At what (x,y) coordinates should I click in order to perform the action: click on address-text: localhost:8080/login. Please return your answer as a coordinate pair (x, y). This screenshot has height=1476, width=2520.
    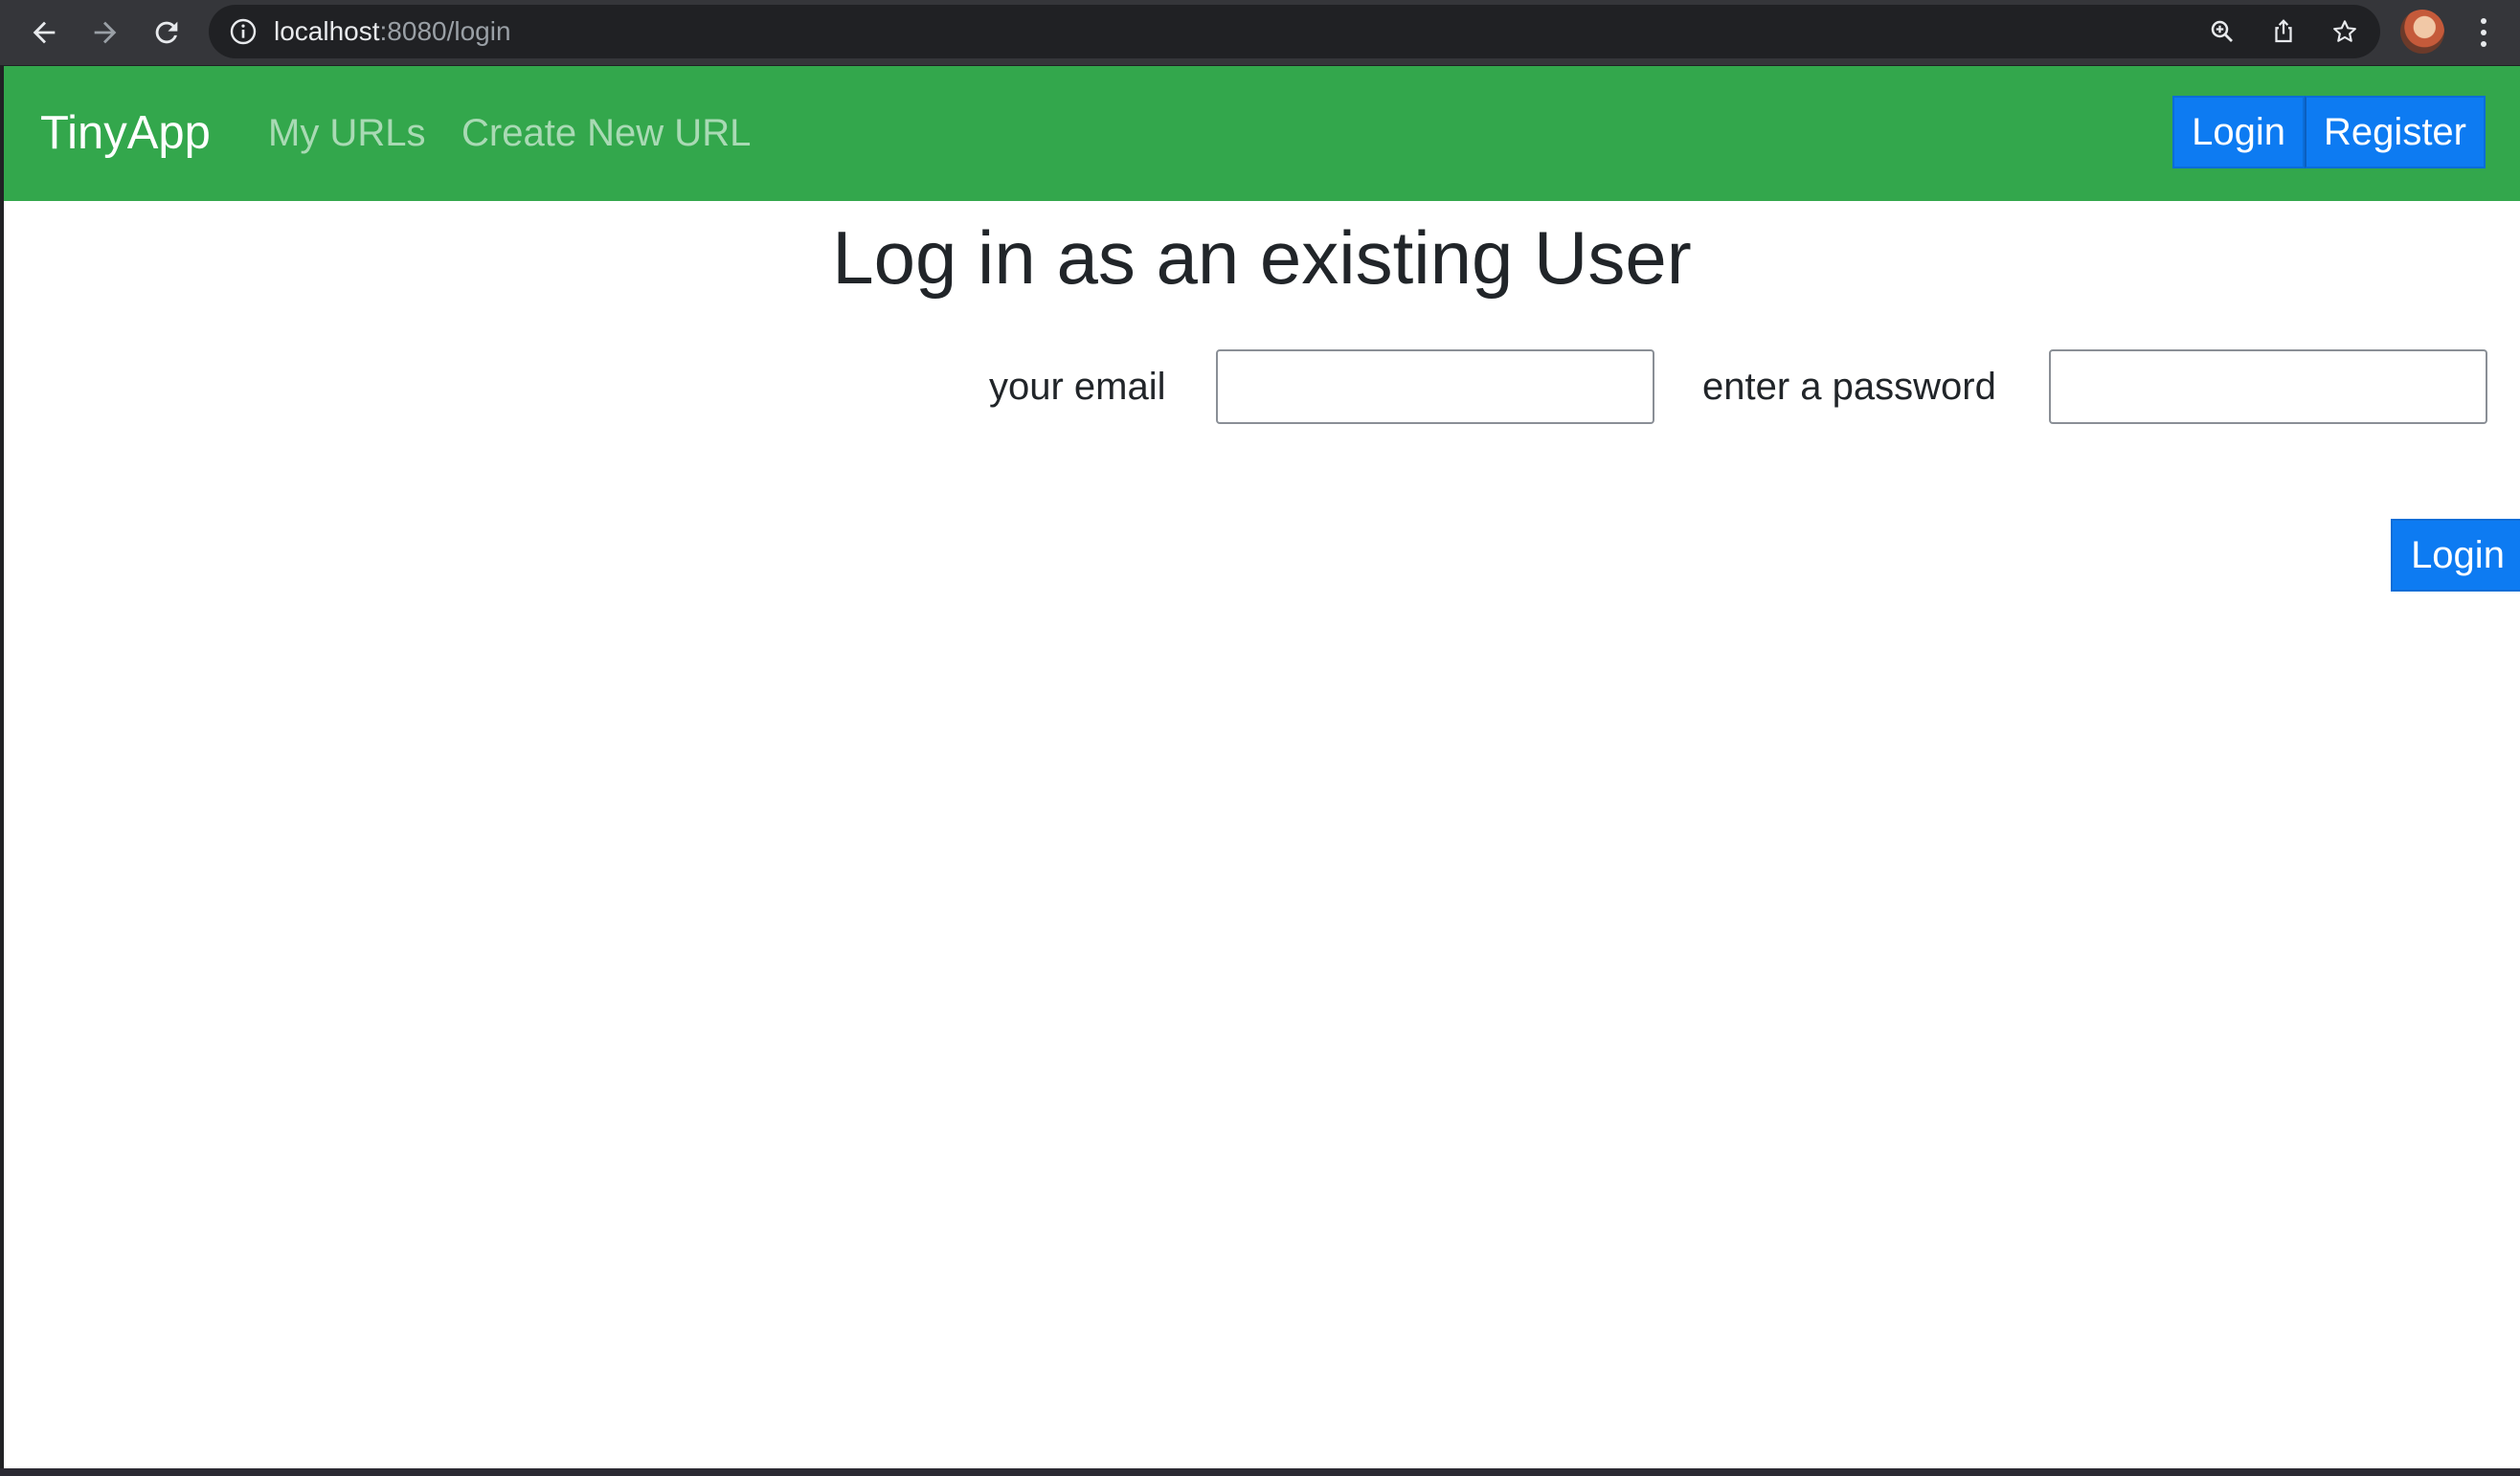
    Looking at the image, I should click on (393, 31).